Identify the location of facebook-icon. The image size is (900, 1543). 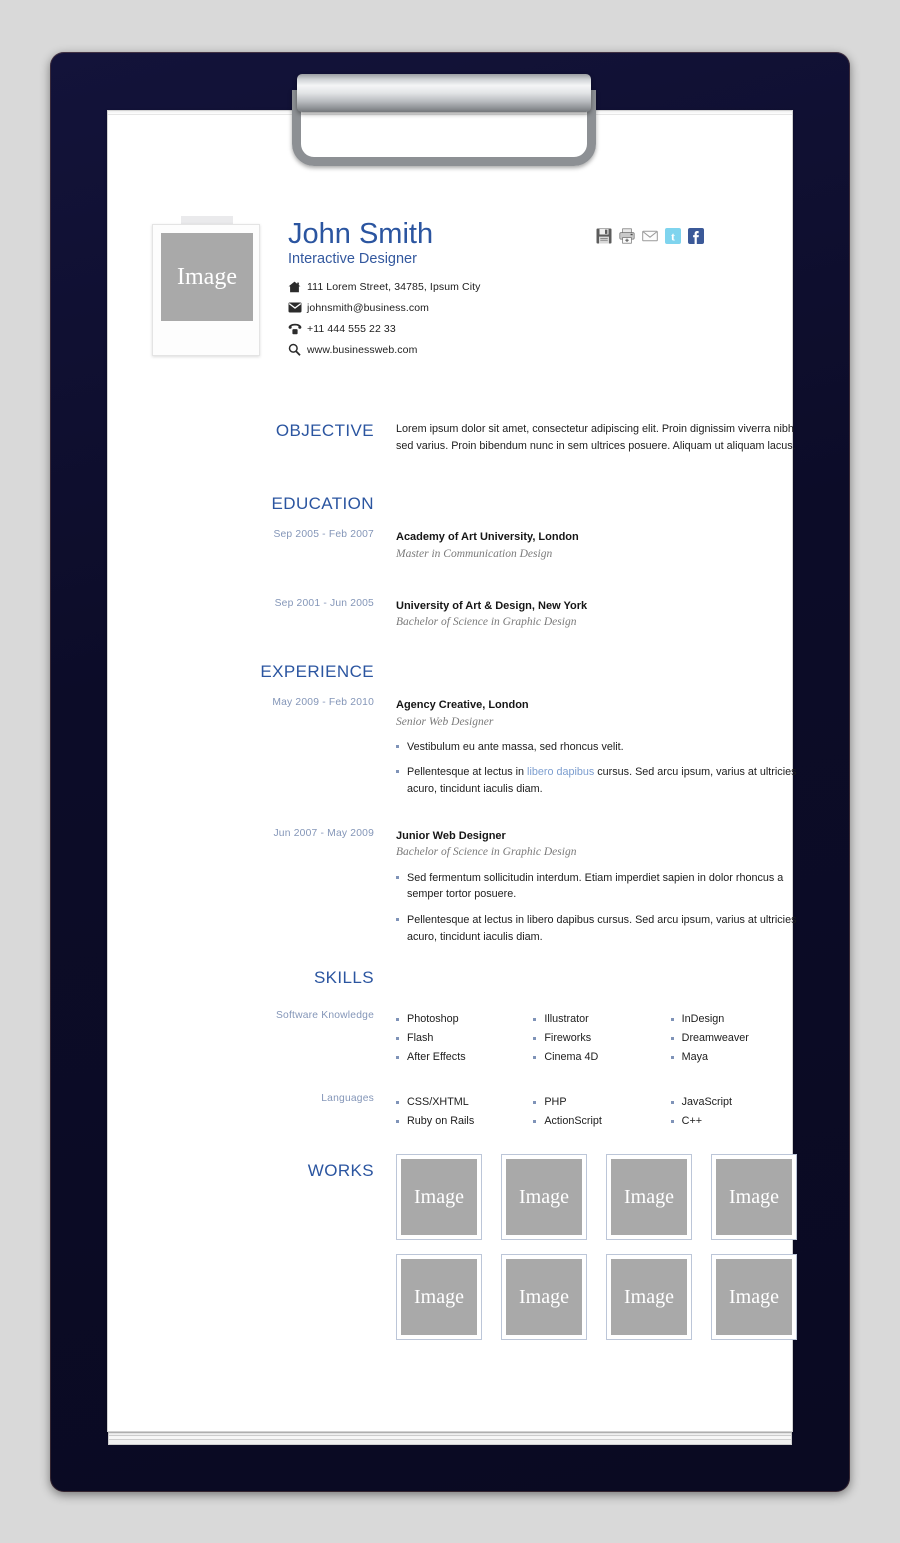
(696, 236).